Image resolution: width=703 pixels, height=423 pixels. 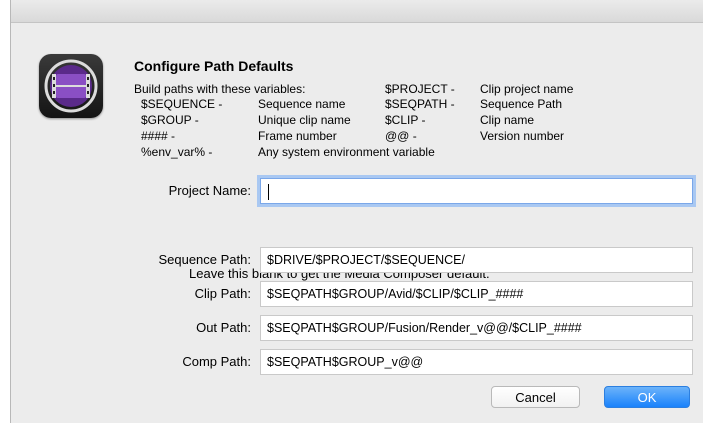 I want to click on comp-path-input: $SEQPATH$GROUP_v@@, so click(x=476, y=362).